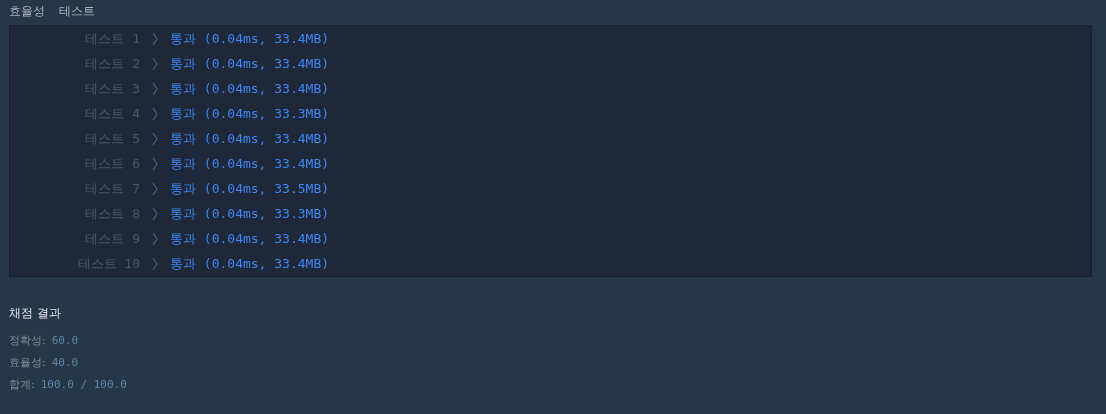 The image size is (1106, 414). What do you see at coordinates (35, 313) in the screenshot?
I see `grading-title: 채점 결과` at bounding box center [35, 313].